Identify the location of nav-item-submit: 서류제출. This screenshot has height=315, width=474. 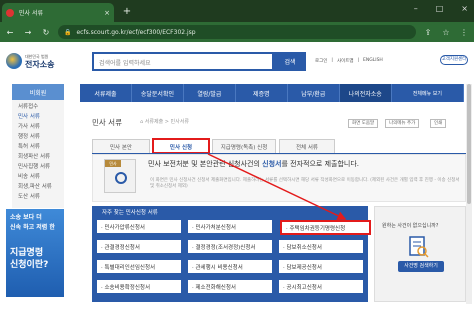
(106, 93).